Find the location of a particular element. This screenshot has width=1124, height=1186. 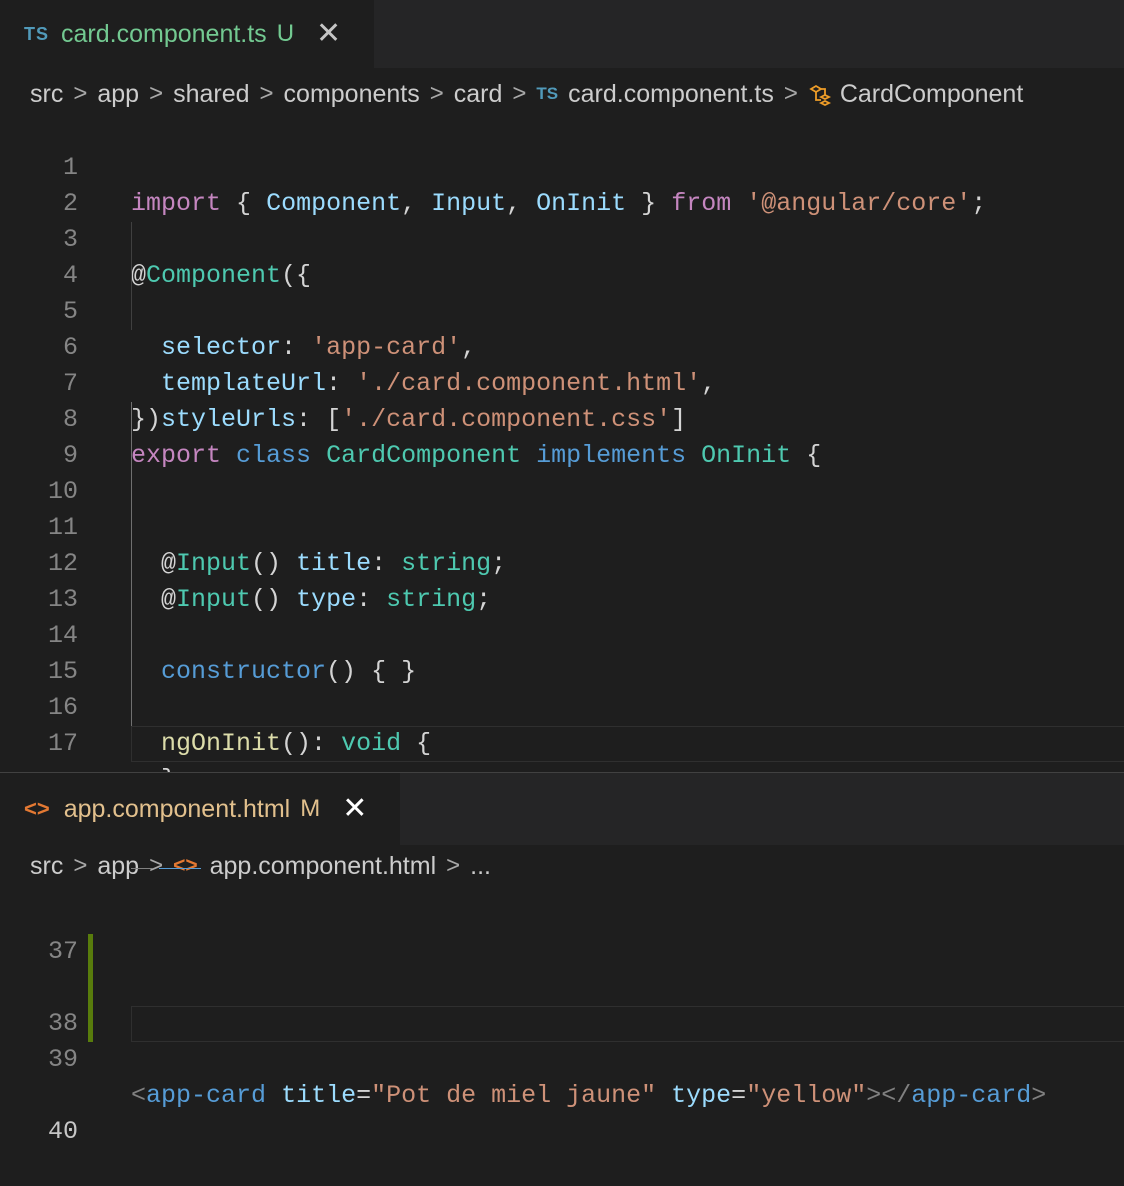

breadcrumb-item: app is located at coordinates (118, 94).